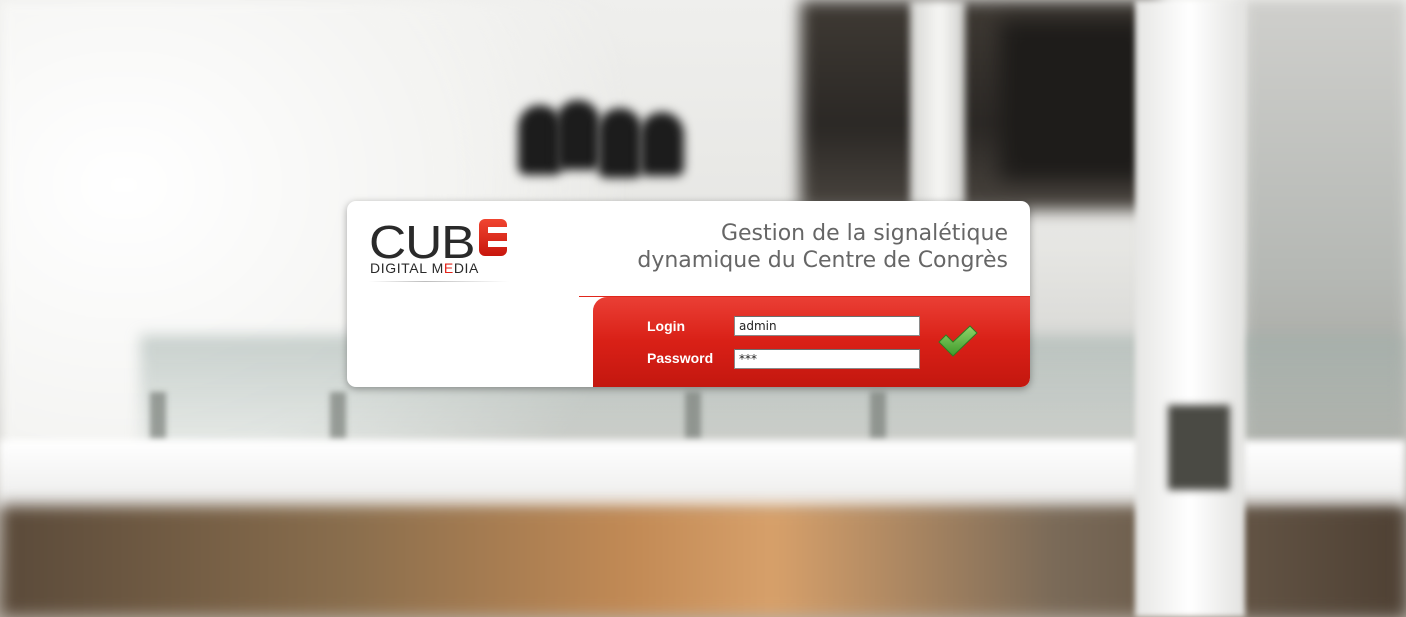  Describe the element at coordinates (439, 281) in the screenshot. I see `logo-divider` at that location.